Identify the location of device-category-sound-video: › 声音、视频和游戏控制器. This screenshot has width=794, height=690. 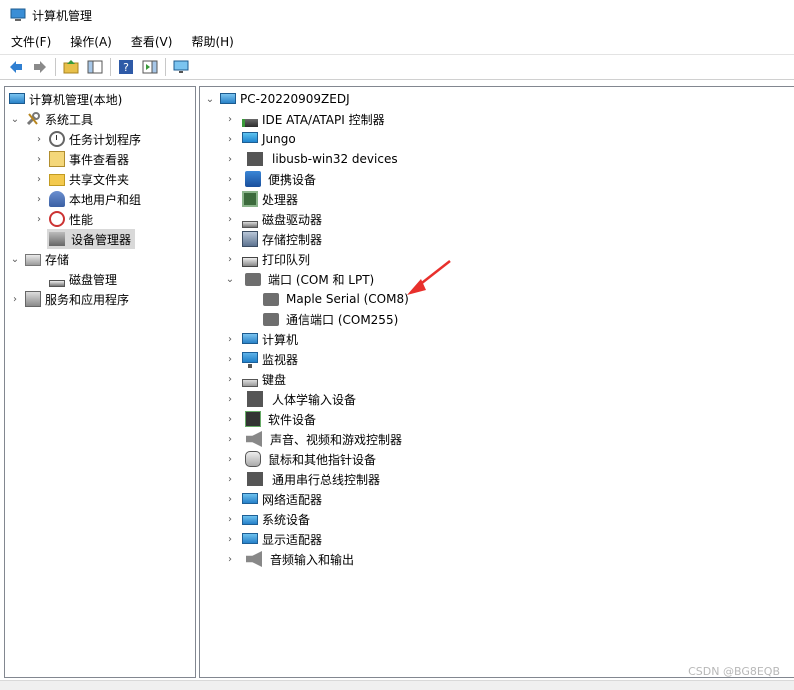
(313, 439).